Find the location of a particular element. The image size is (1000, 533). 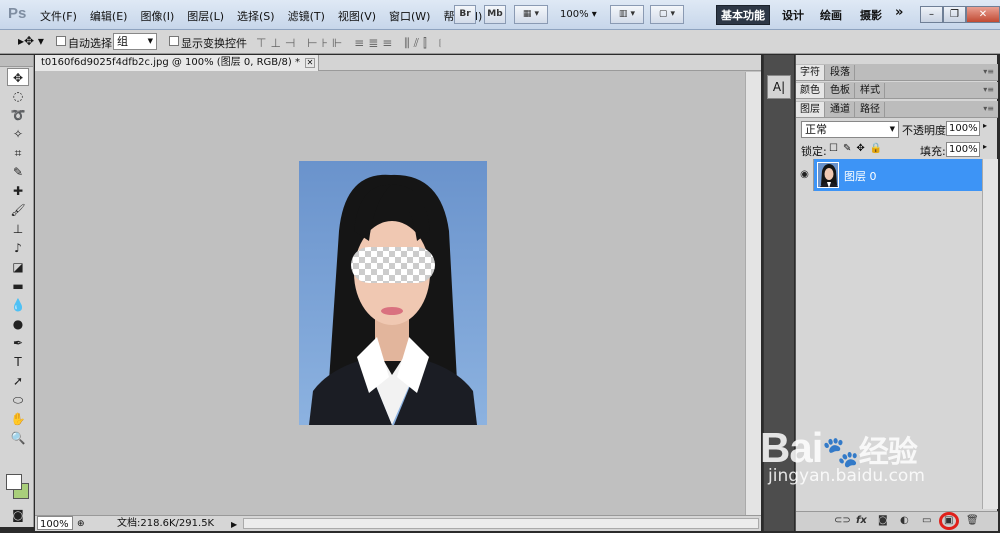

clone-stamp-tool-icon: ⊥ is located at coordinates (18, 229).